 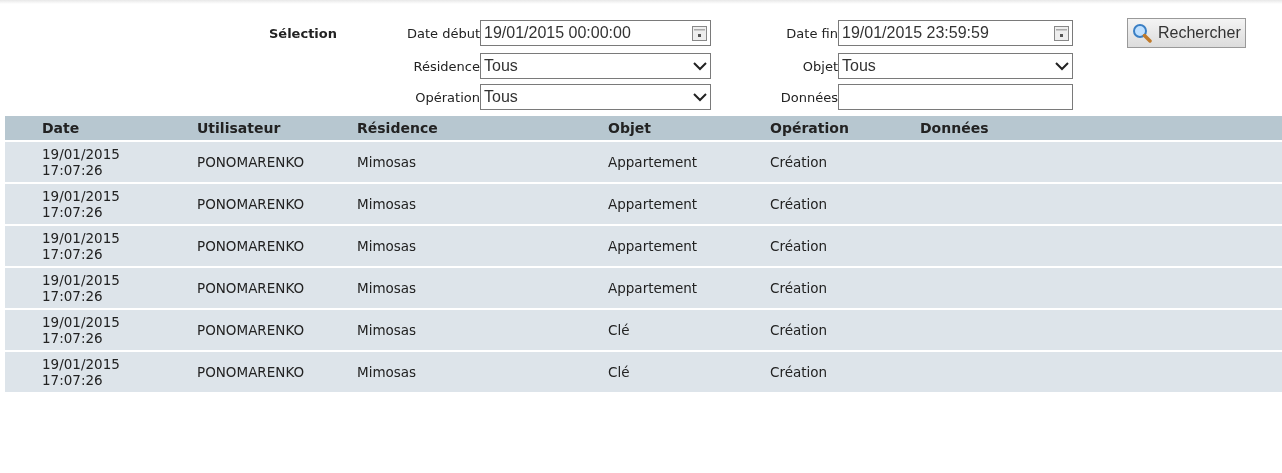 I want to click on column-header: Objet, so click(x=689, y=128).